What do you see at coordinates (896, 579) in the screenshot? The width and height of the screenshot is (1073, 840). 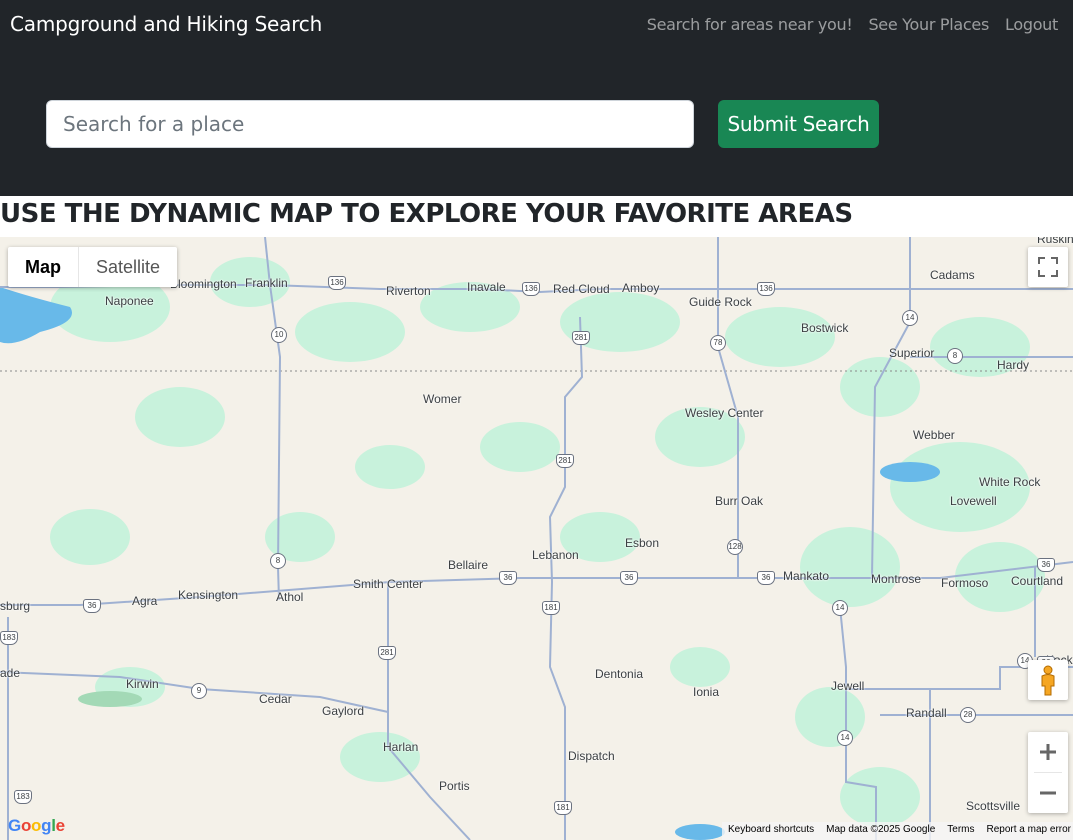 I see `place-label: Montrose` at bounding box center [896, 579].